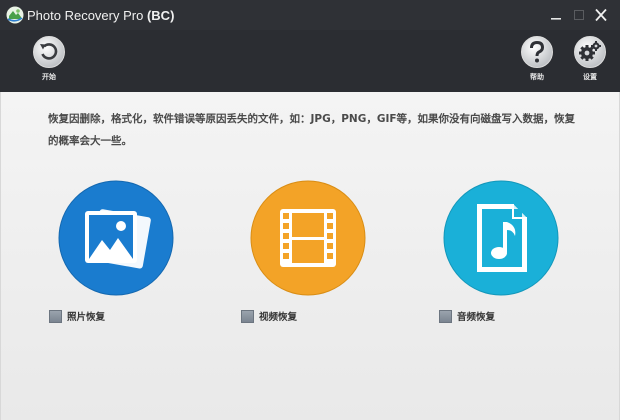 The image size is (620, 420). I want to click on audio-recovery-checkbox, so click(445, 316).